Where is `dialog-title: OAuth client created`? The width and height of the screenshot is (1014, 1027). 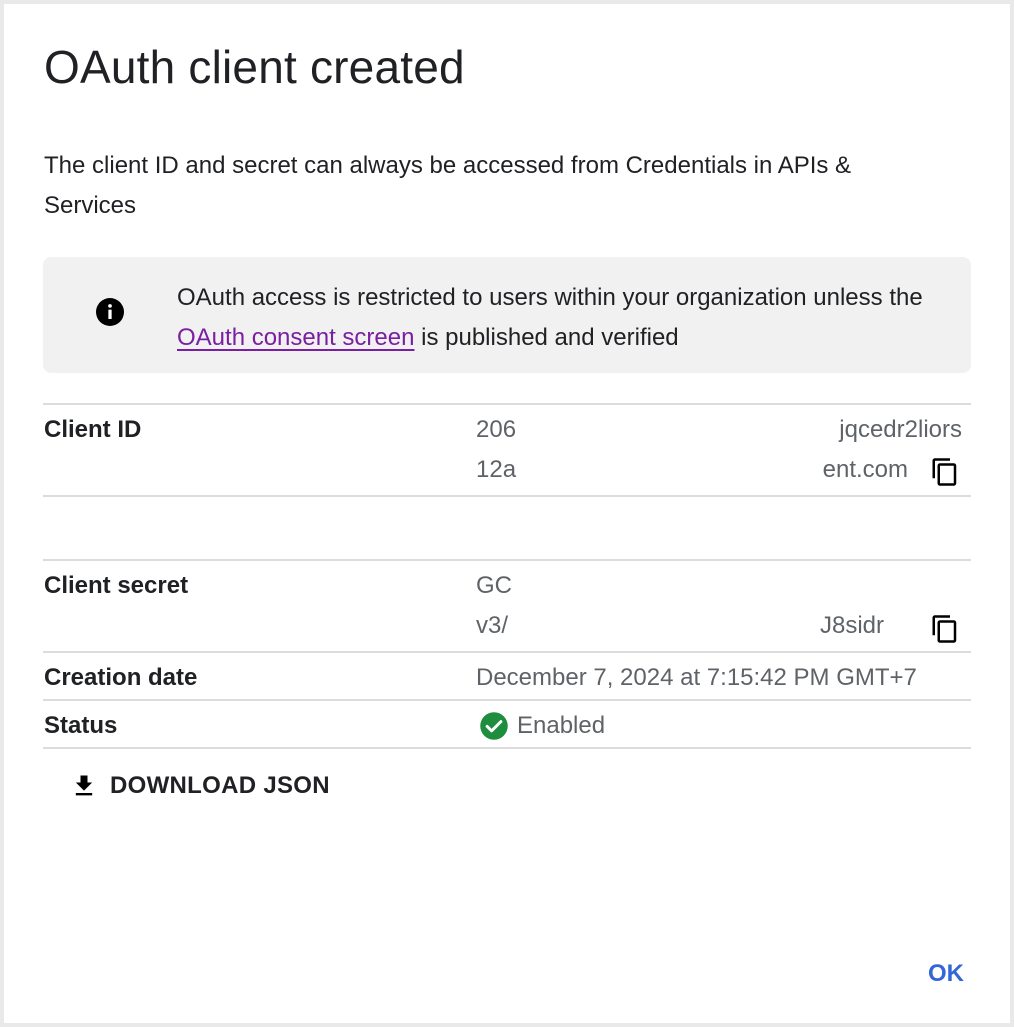 dialog-title: OAuth client created is located at coordinates (254, 67).